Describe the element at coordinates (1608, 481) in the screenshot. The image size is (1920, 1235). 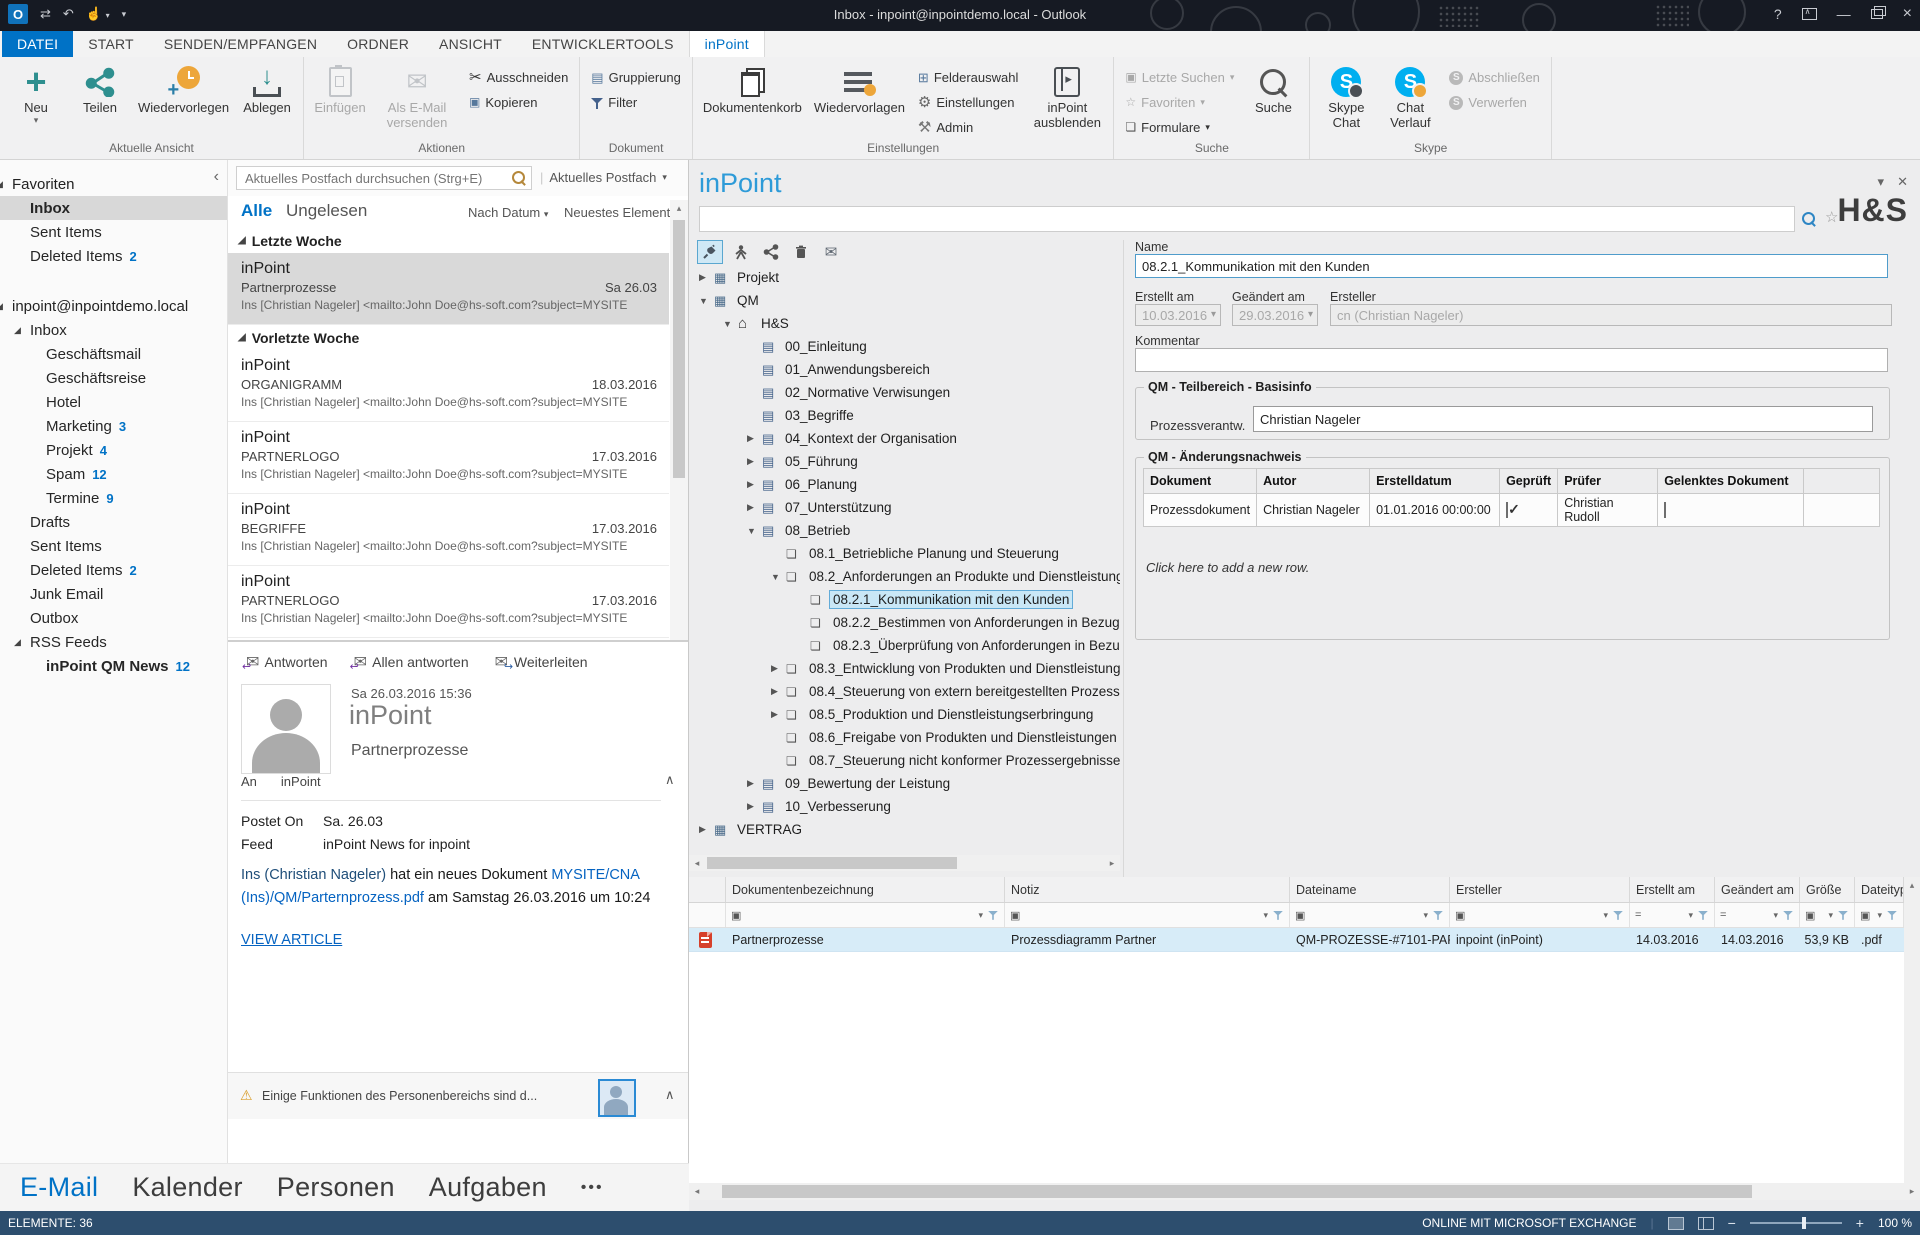
I see `column-header: Prüfer` at that location.